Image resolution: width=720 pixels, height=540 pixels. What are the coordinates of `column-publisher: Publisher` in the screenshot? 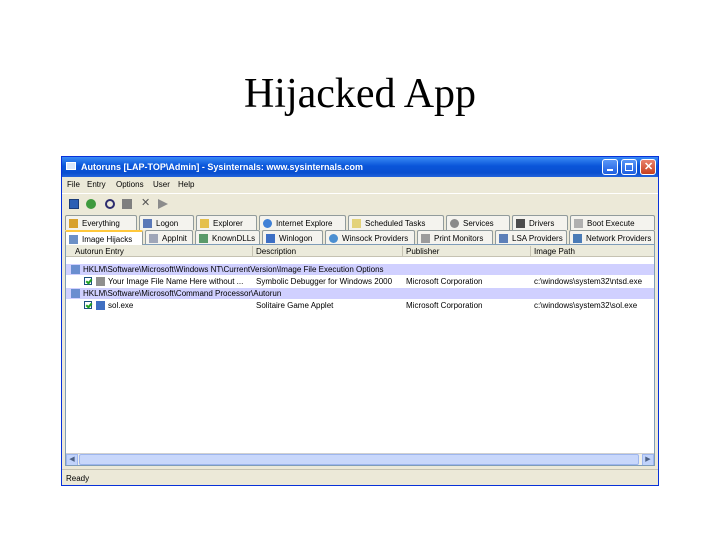 It's located at (422, 251).